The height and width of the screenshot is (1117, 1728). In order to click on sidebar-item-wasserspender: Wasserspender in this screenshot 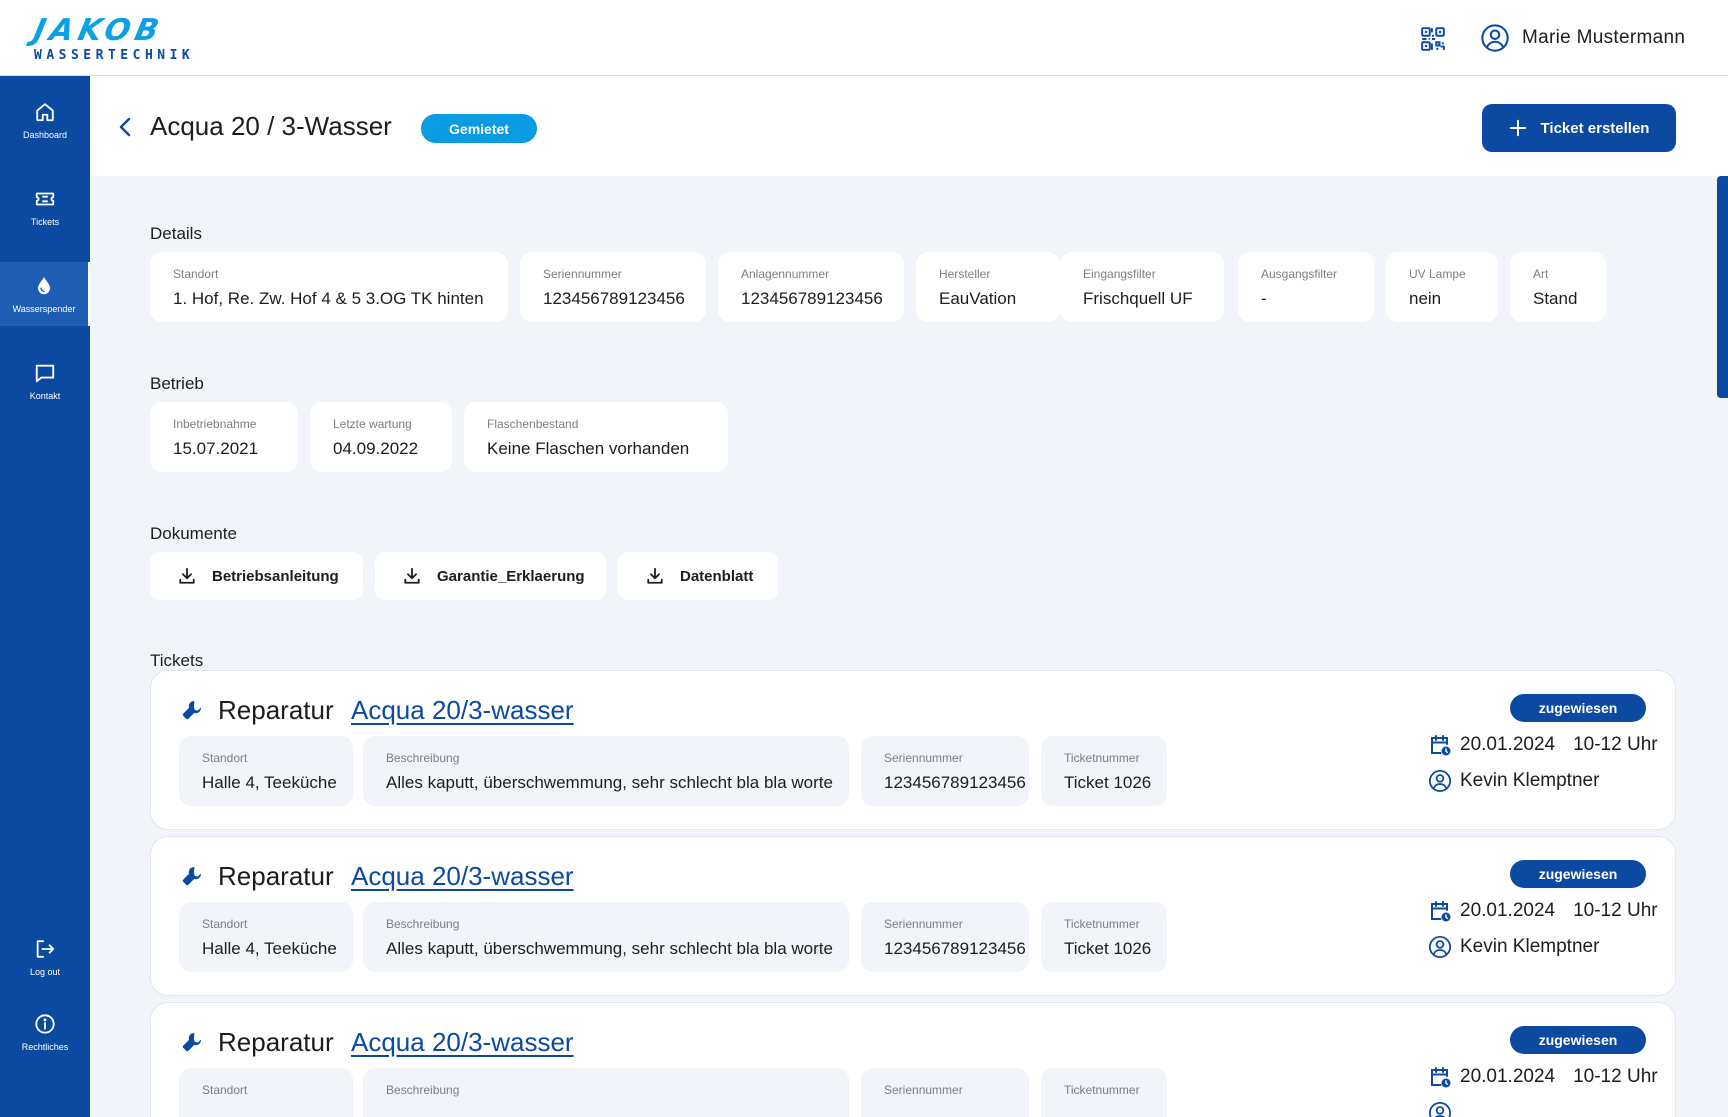, I will do `click(45, 294)`.